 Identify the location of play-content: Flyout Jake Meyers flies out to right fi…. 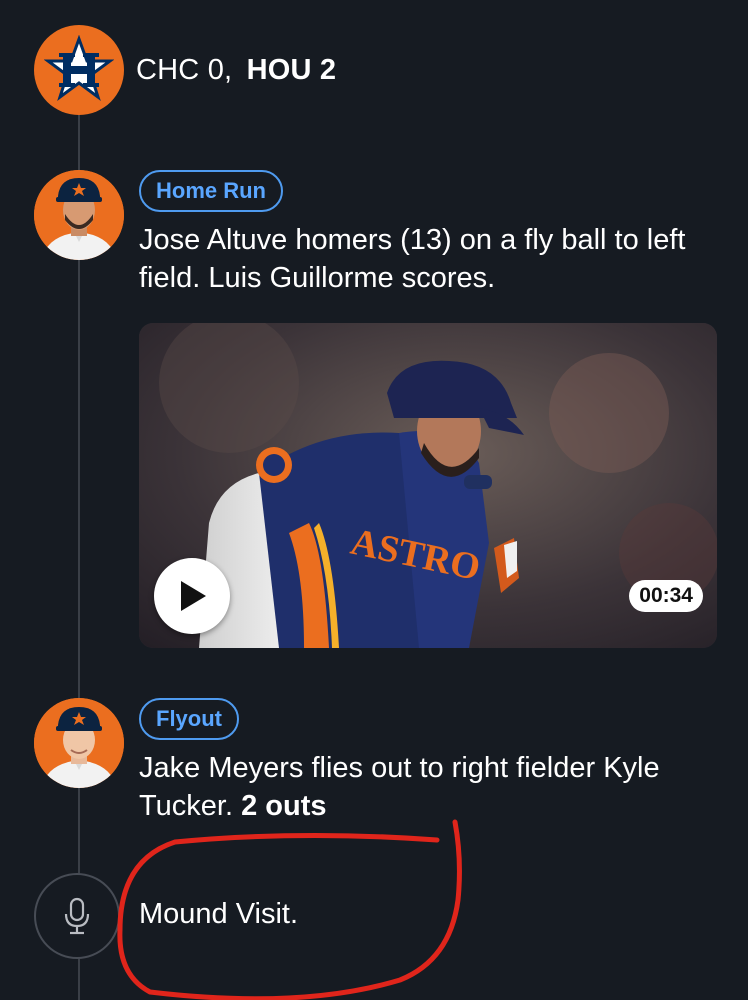
(431, 761).